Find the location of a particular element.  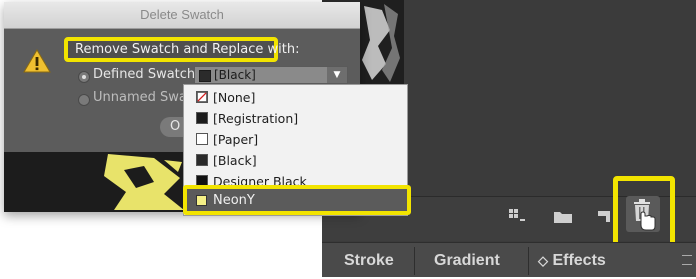

registration-swatch-chip is located at coordinates (202, 118).